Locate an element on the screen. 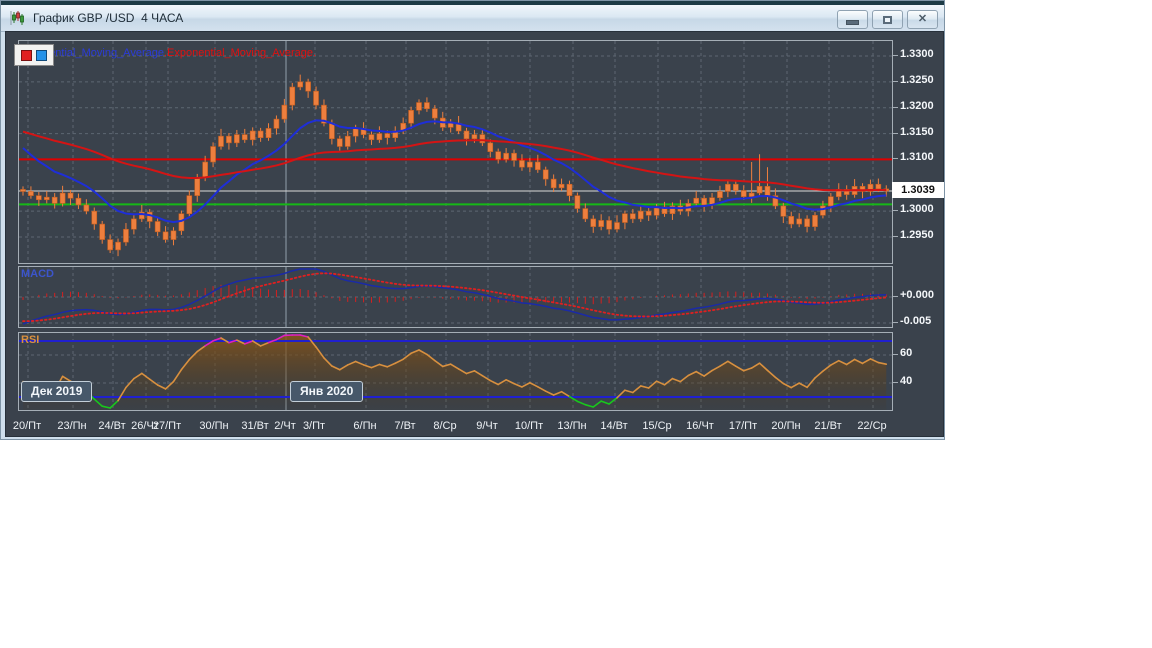 Image resolution: width=1152 pixels, height=648 pixels. price-axis-tick: 1.3100 is located at coordinates (917, 157).